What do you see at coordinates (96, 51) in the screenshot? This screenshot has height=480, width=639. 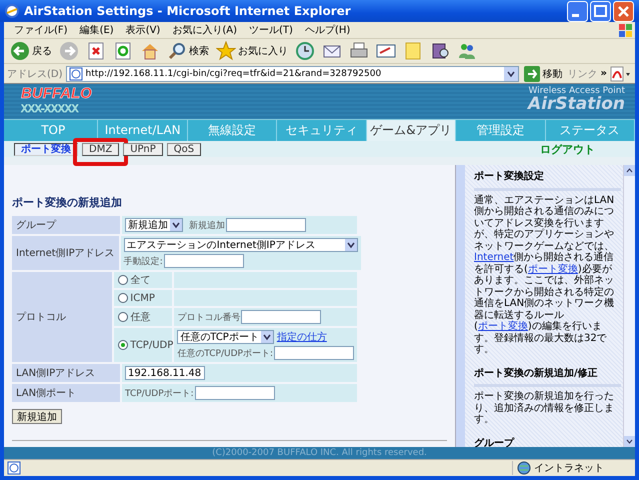 I see `stop-icon` at bounding box center [96, 51].